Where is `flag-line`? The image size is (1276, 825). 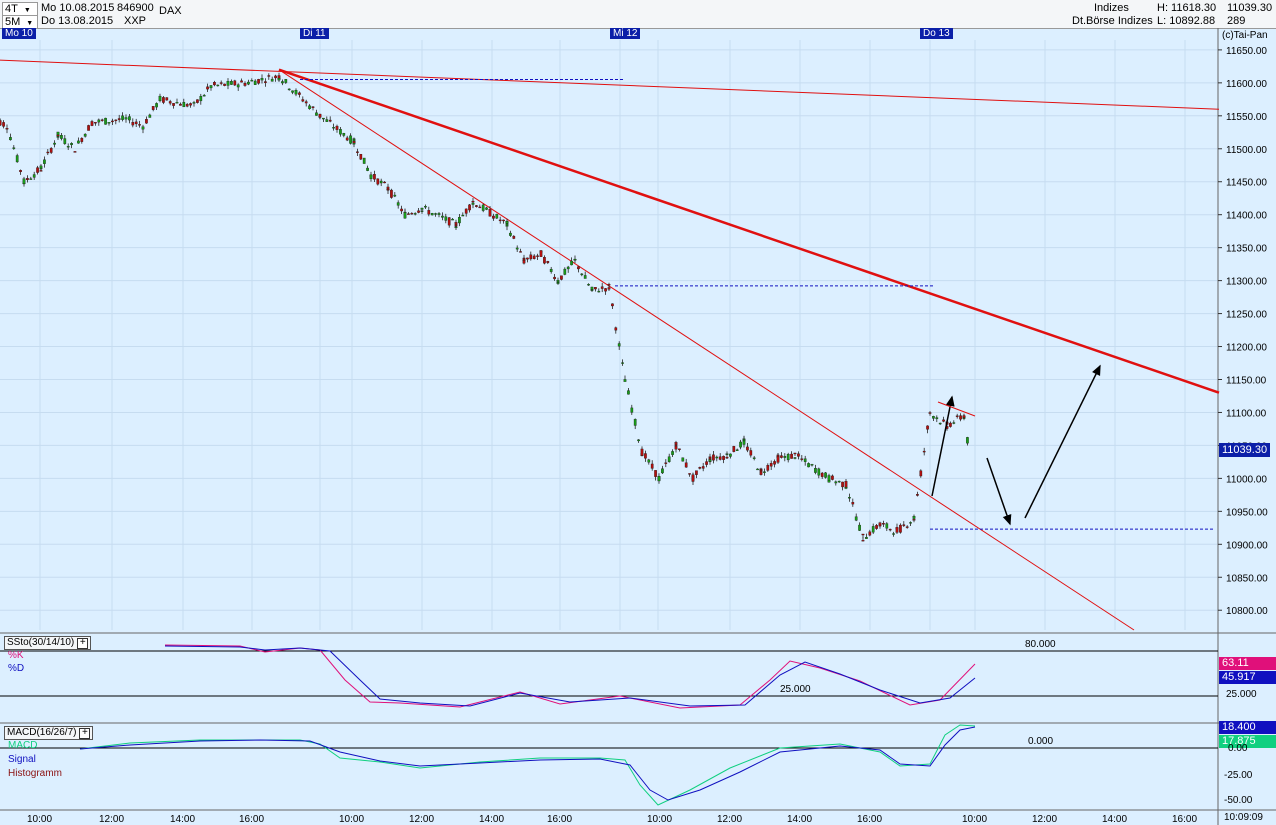
flag-line is located at coordinates (956, 409).